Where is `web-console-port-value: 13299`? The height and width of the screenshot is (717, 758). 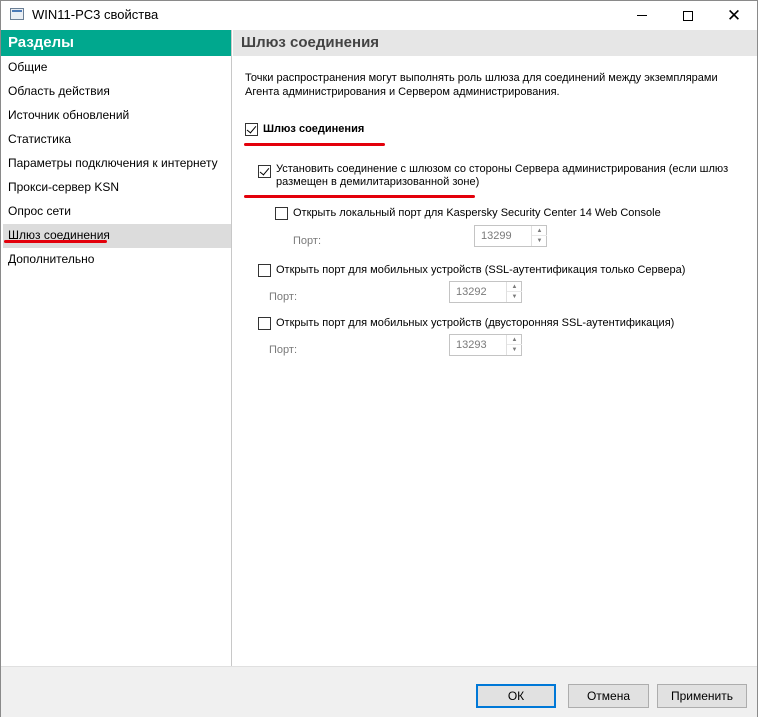
web-console-port-value: 13299 is located at coordinates (496, 236).